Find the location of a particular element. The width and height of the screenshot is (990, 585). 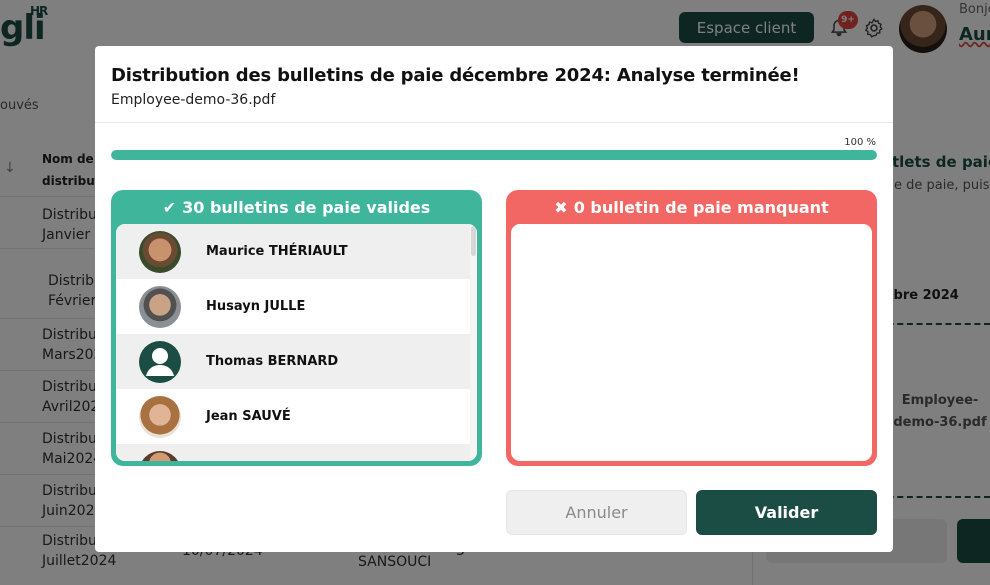

missing-panel-header: ✖ 0 bulletin de paie manquant is located at coordinates (691, 207).